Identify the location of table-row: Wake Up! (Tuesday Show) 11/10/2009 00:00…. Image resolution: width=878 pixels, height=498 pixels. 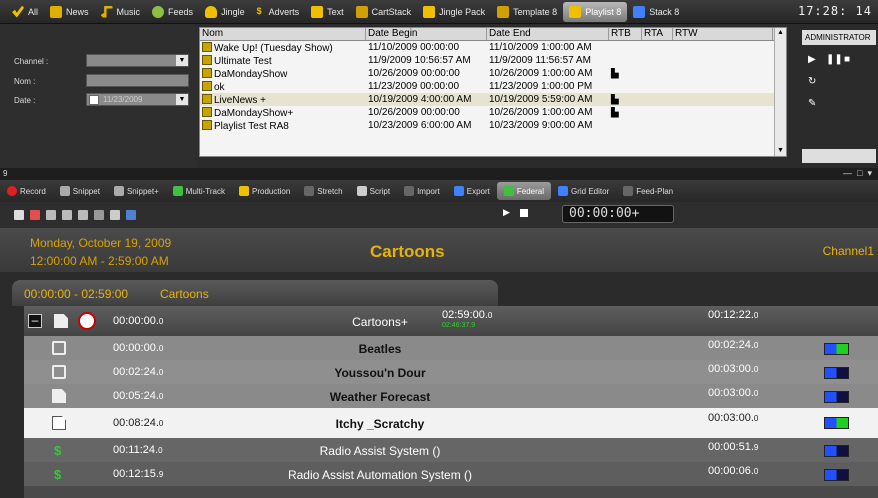
(493, 47).